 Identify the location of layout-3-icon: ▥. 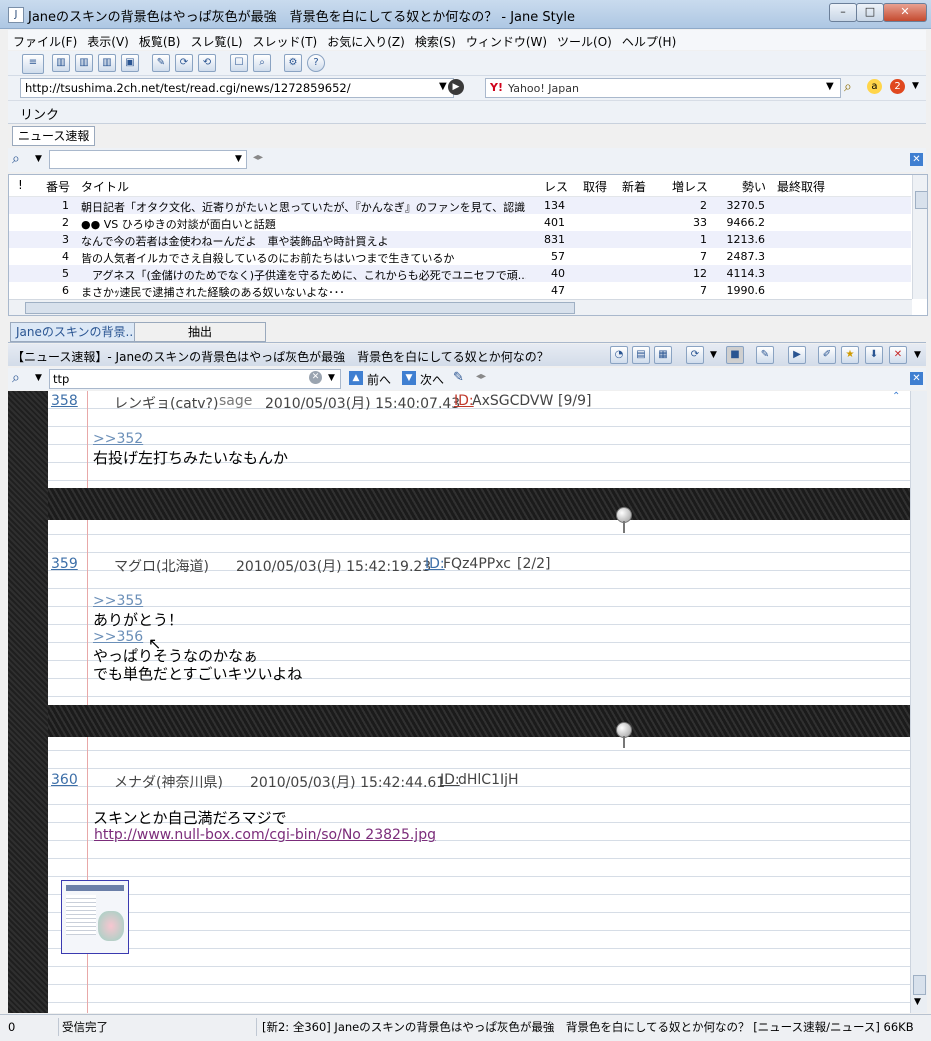
(107, 63).